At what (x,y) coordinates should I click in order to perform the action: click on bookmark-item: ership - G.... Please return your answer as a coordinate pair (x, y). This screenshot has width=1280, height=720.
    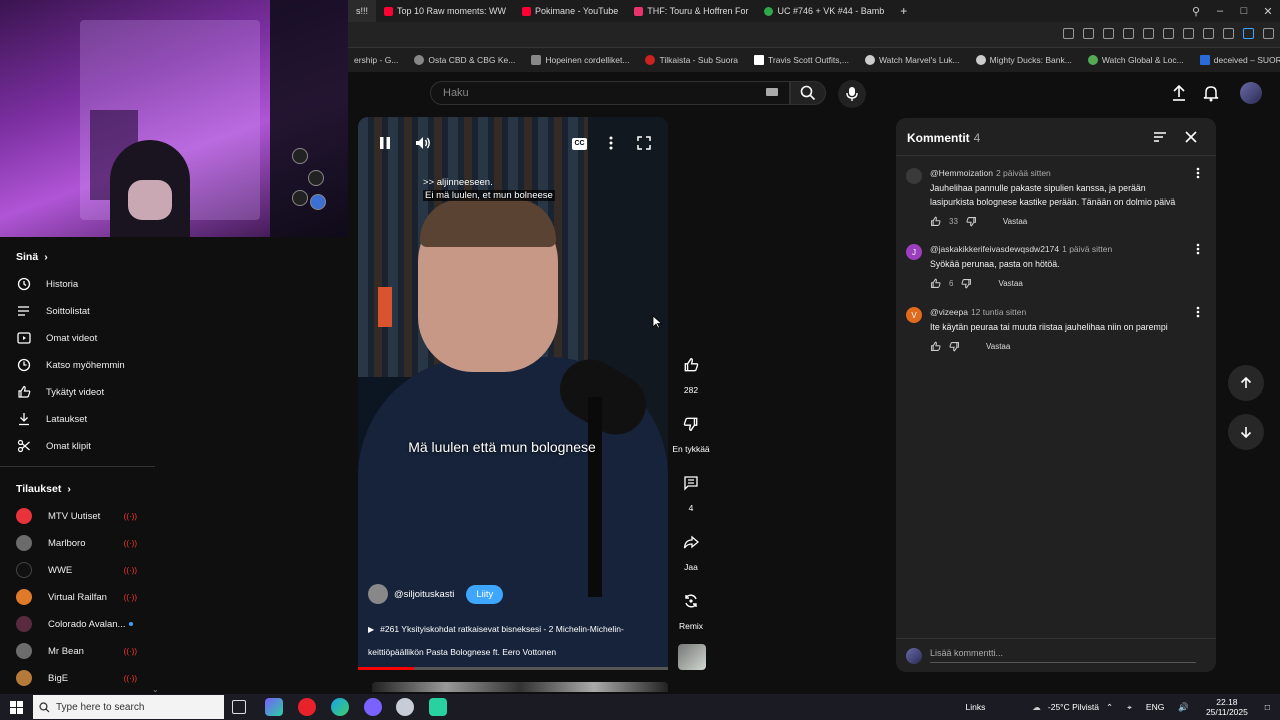
    Looking at the image, I should click on (376, 60).